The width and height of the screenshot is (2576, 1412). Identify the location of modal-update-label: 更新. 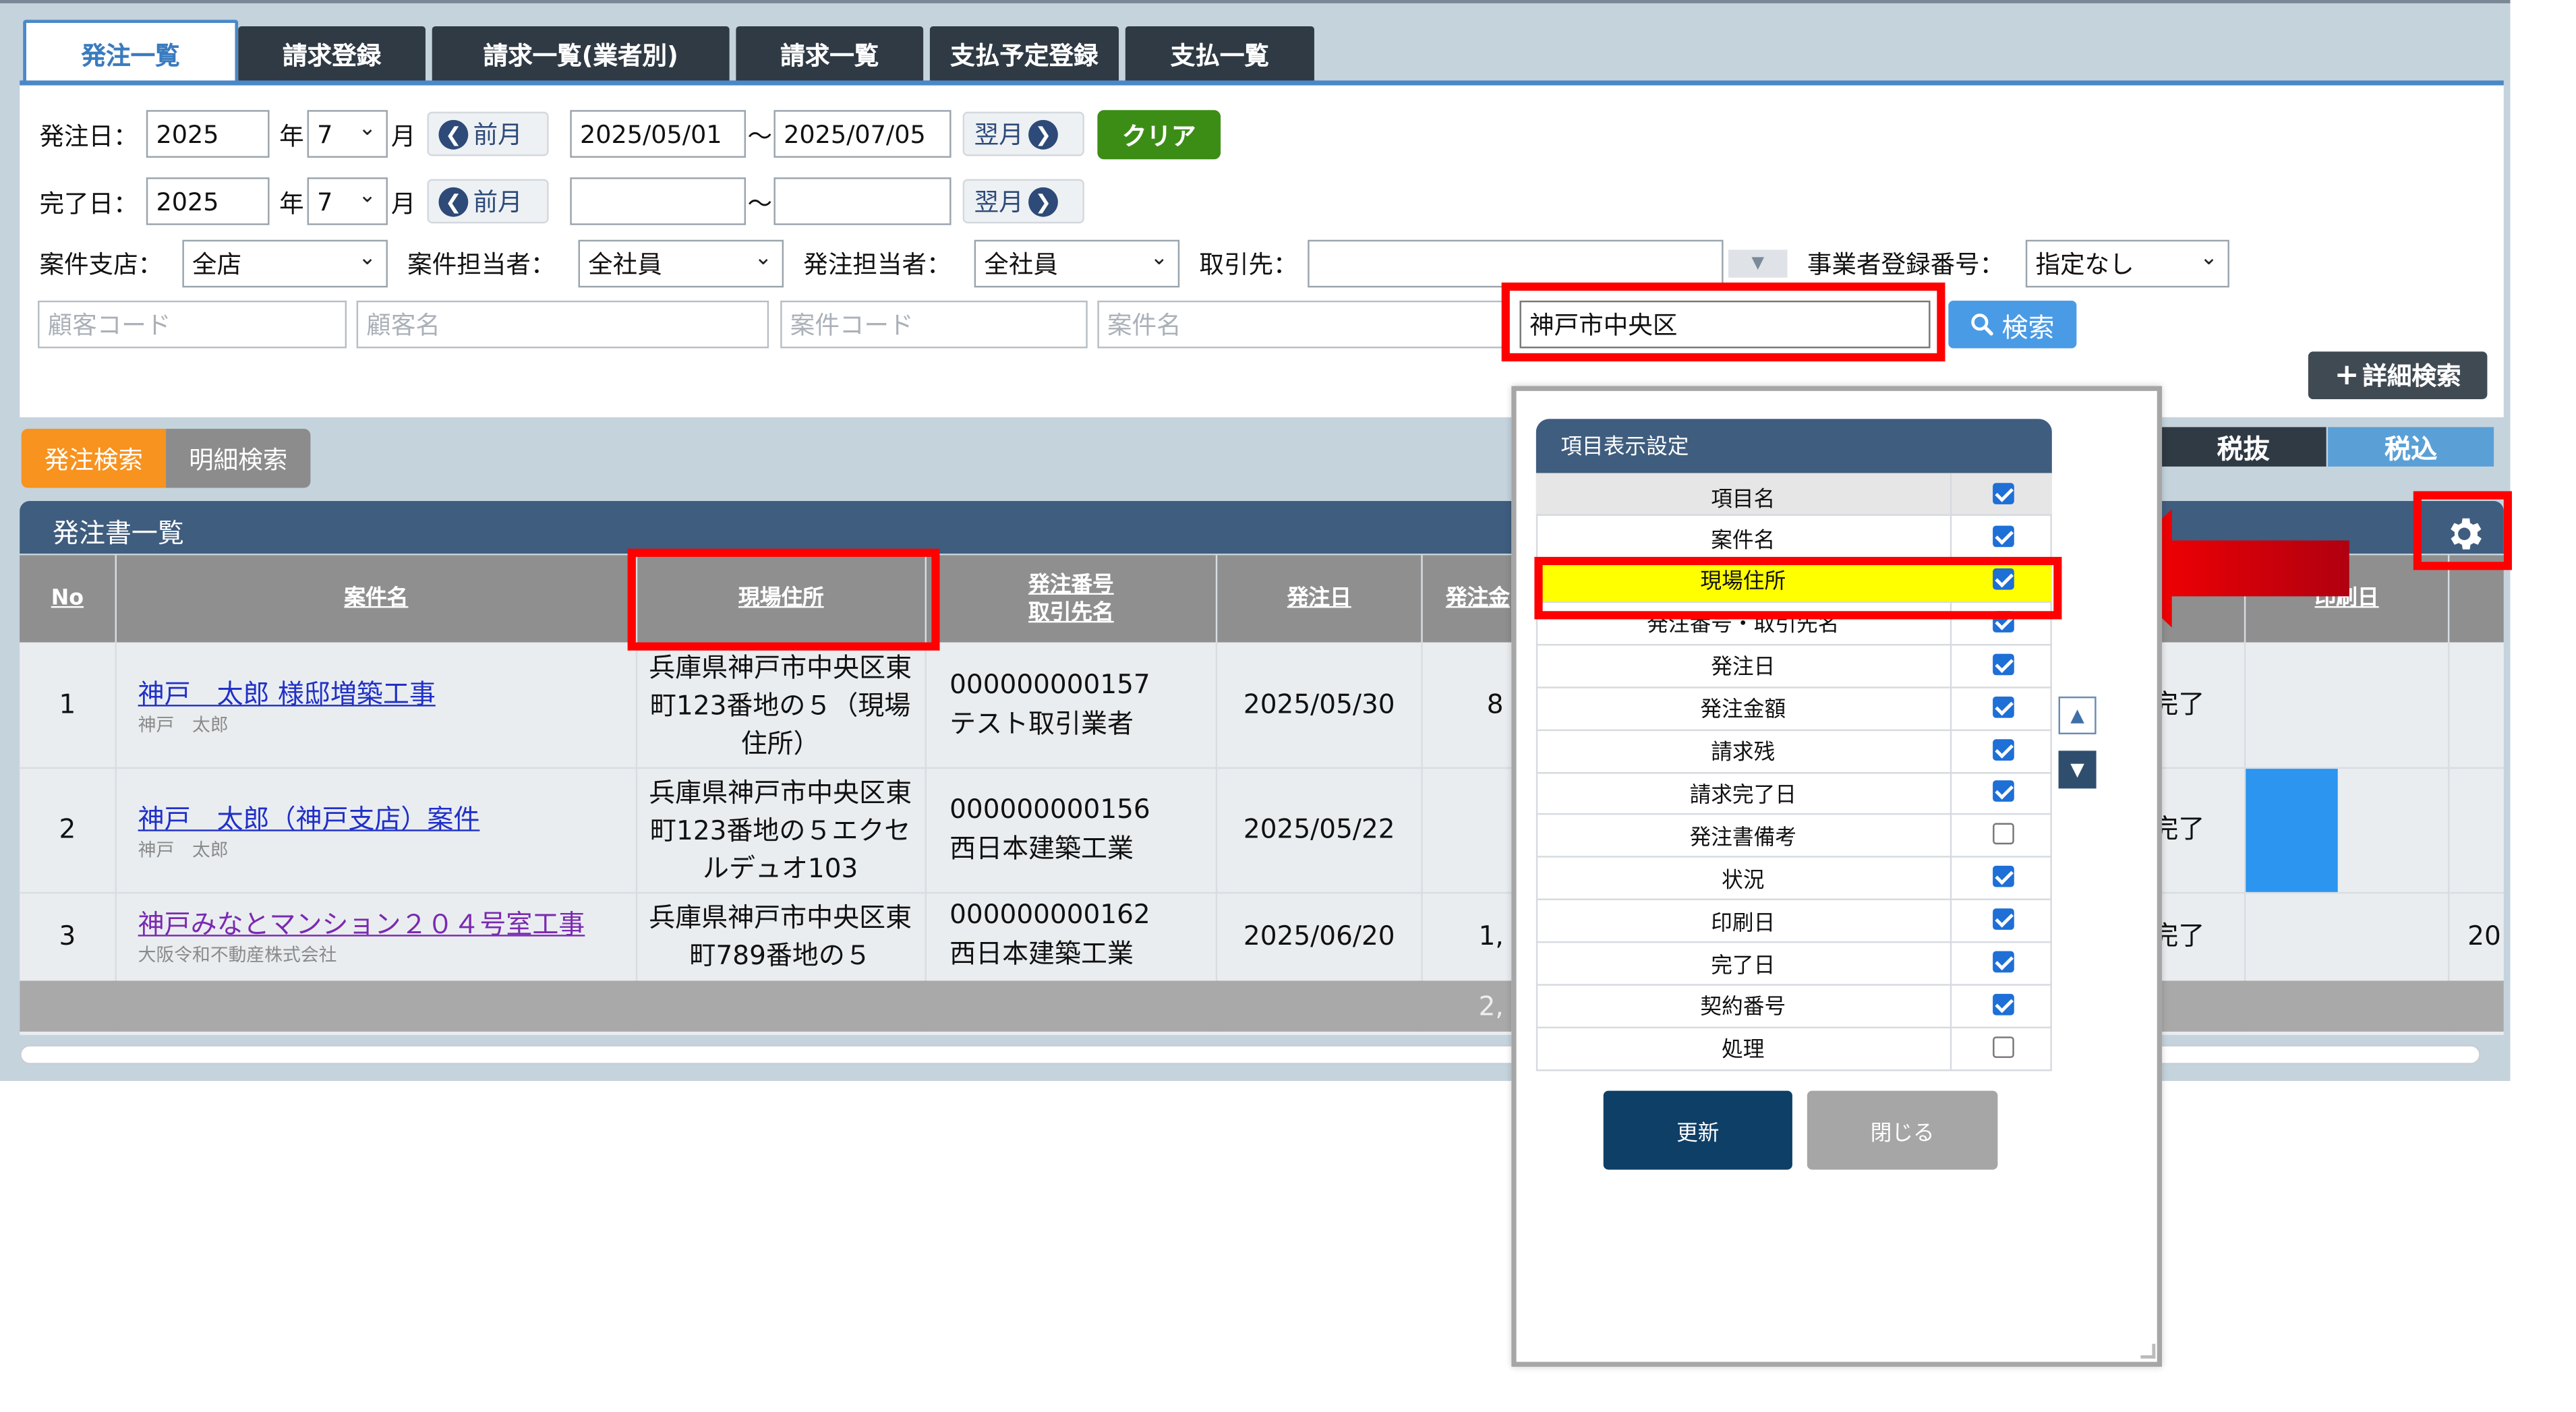
(1698, 1133).